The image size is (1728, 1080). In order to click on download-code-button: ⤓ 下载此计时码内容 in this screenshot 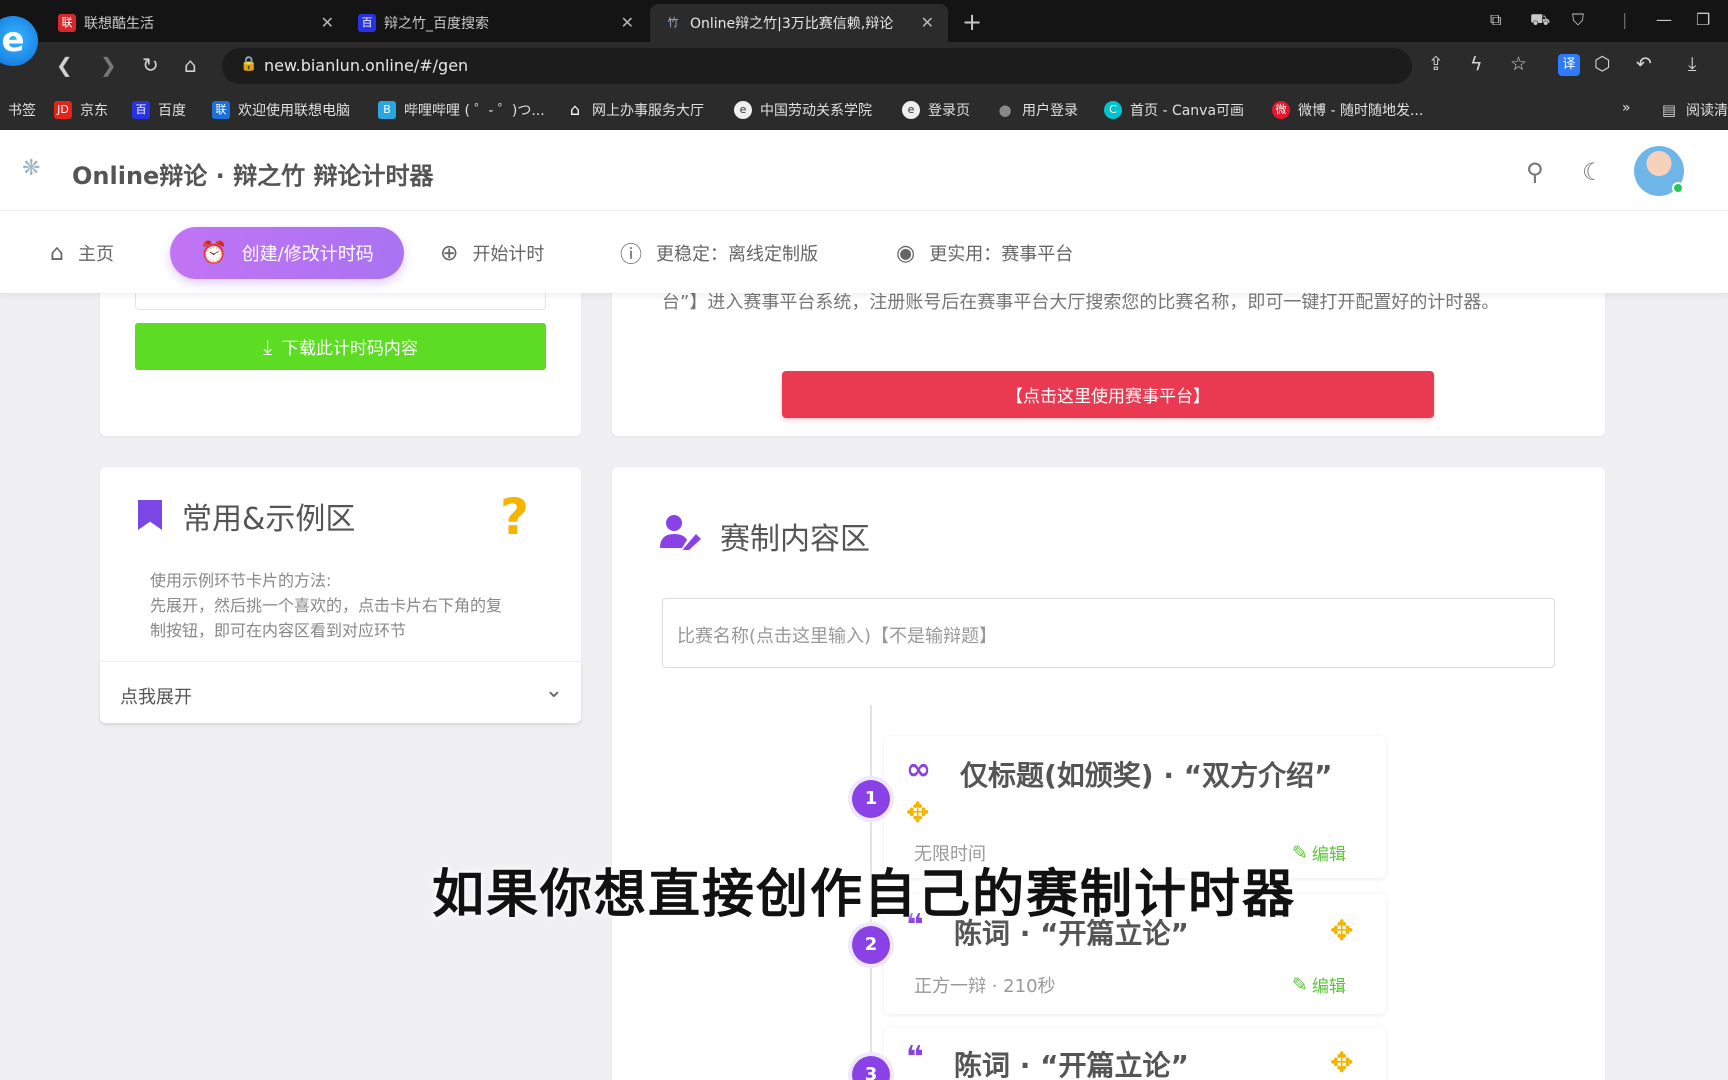, I will do `click(340, 346)`.